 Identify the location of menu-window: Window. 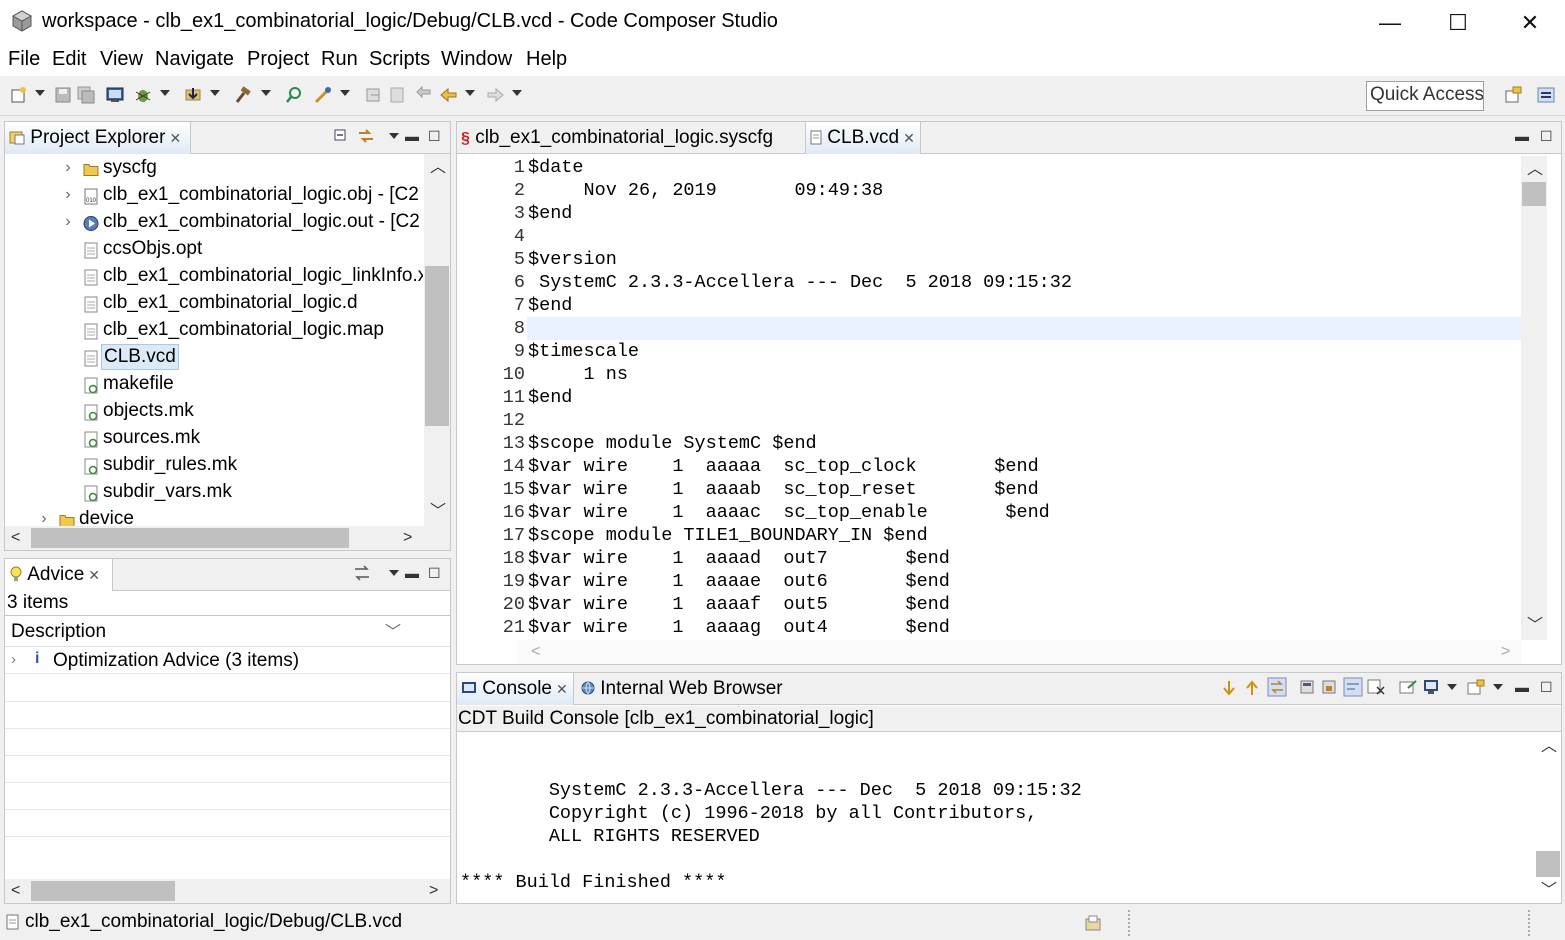
(476, 59).